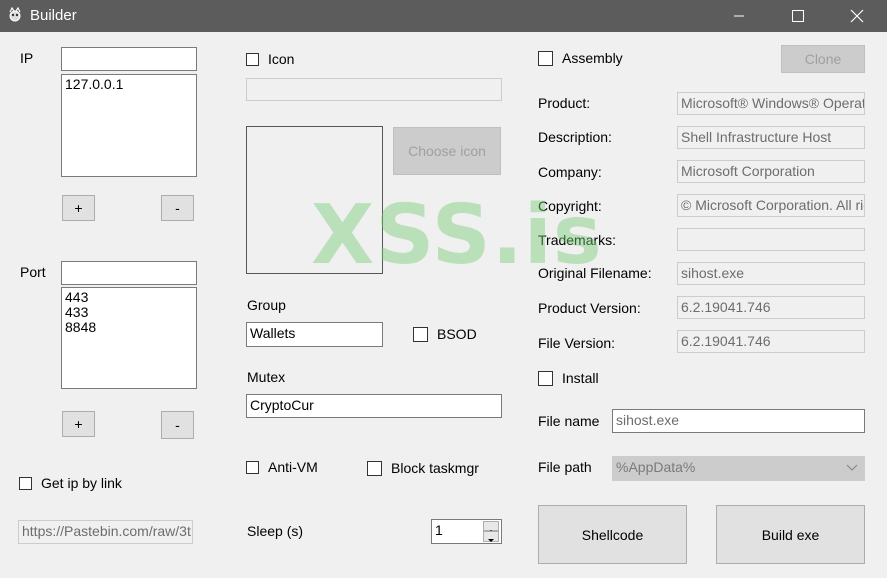  I want to click on file-name-input: sihost.exe, so click(738, 421).